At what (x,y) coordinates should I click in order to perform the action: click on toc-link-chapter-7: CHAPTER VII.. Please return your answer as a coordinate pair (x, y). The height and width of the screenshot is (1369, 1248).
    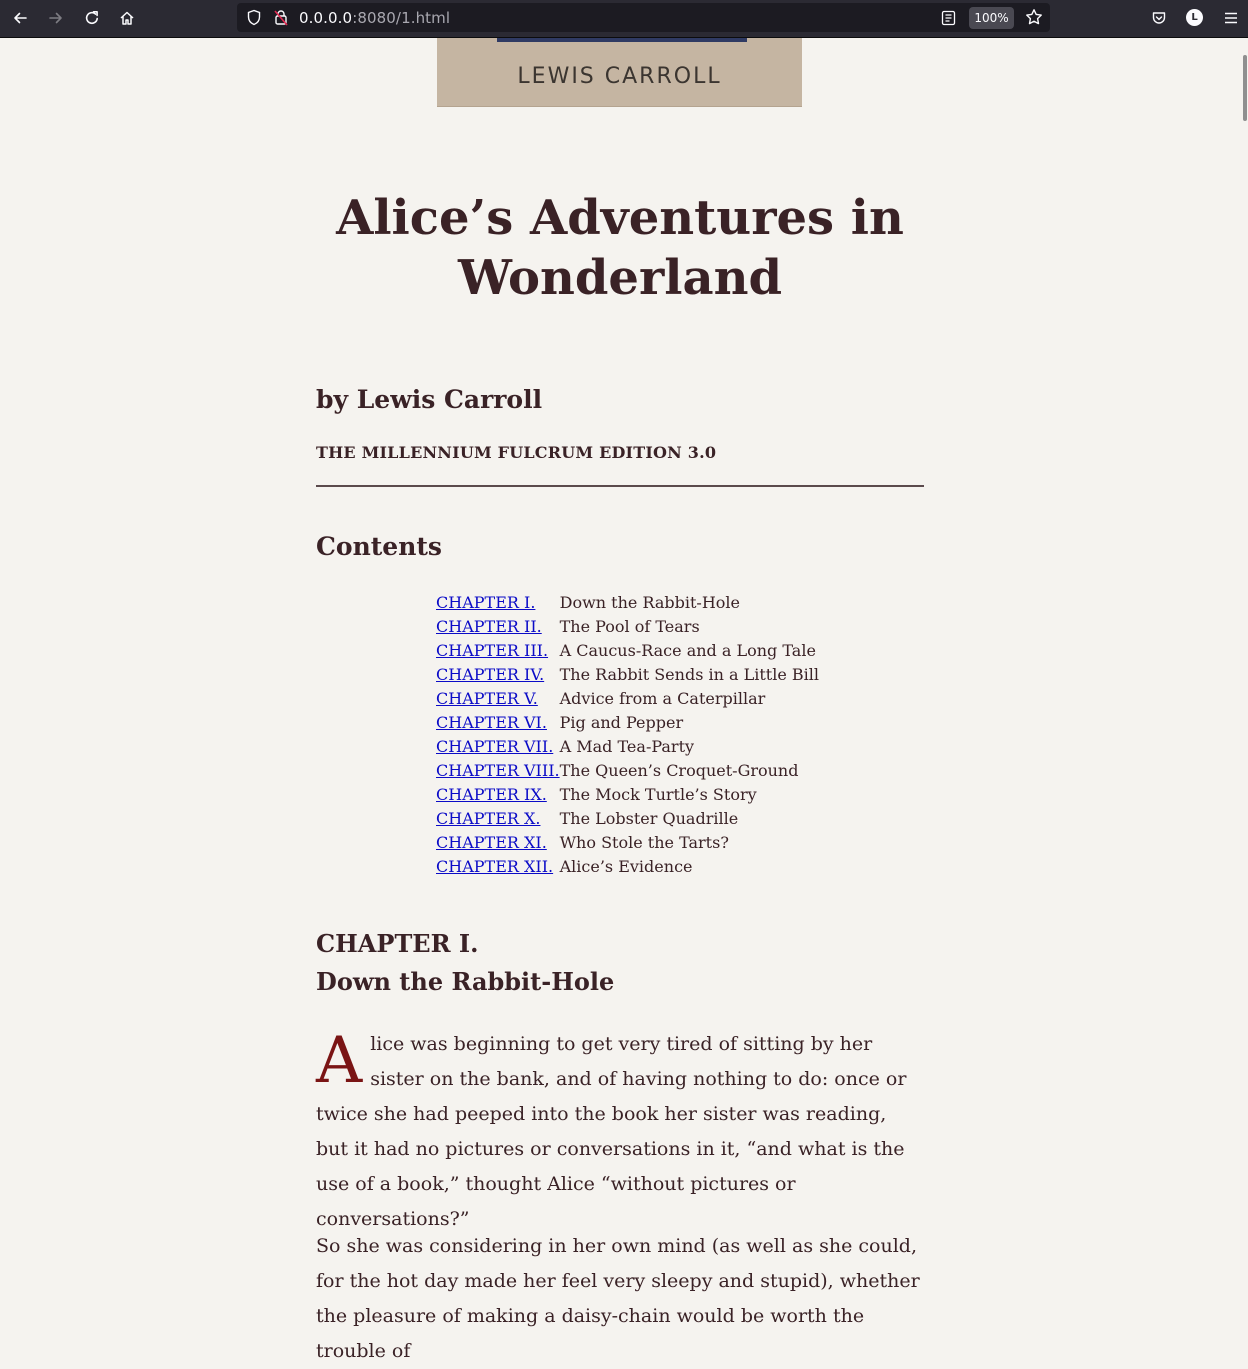
    Looking at the image, I should click on (494, 746).